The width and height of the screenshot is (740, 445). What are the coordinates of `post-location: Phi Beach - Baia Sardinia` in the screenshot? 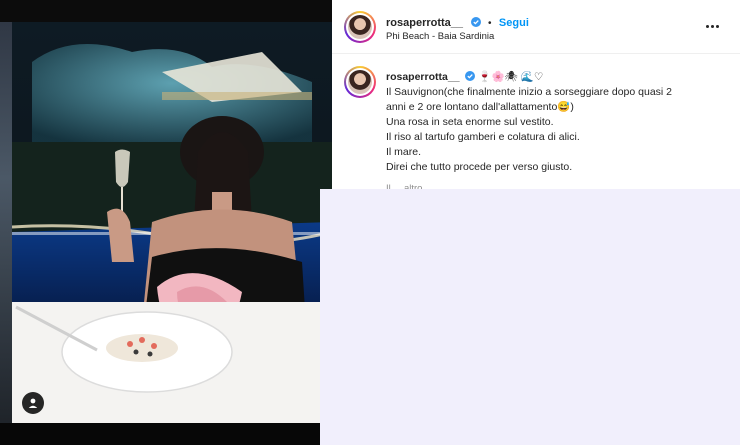 It's located at (440, 36).